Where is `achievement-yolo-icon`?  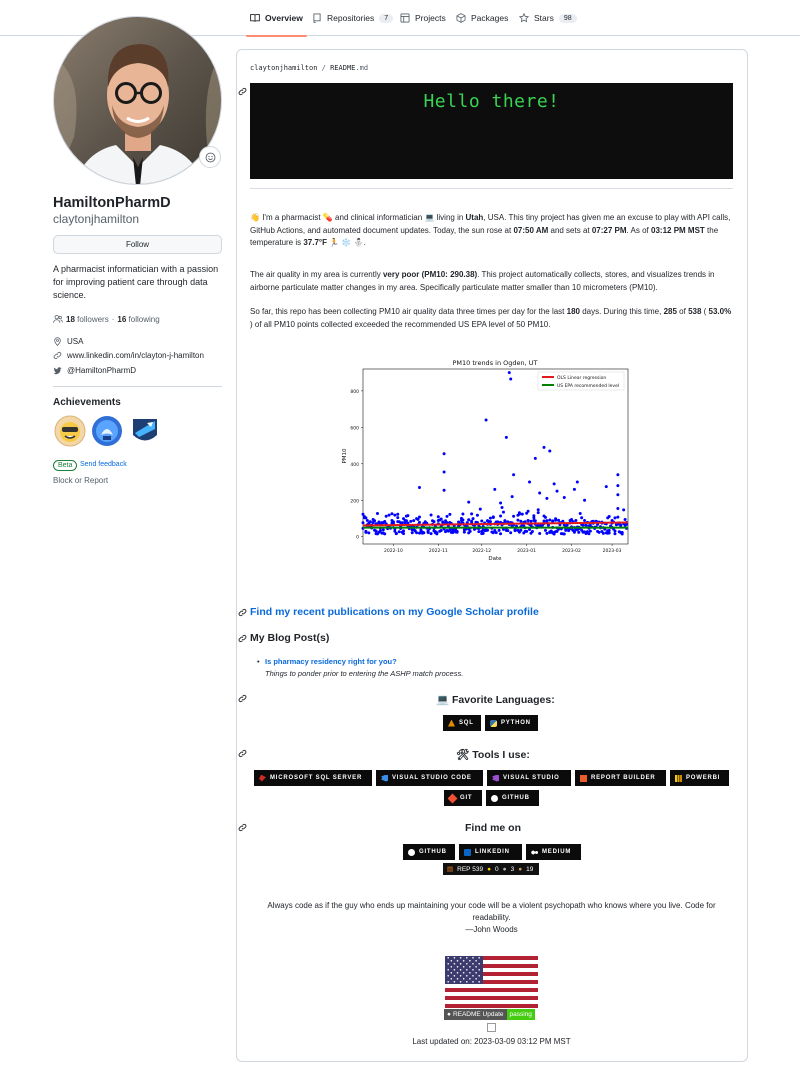
achievement-yolo-icon is located at coordinates (145, 431).